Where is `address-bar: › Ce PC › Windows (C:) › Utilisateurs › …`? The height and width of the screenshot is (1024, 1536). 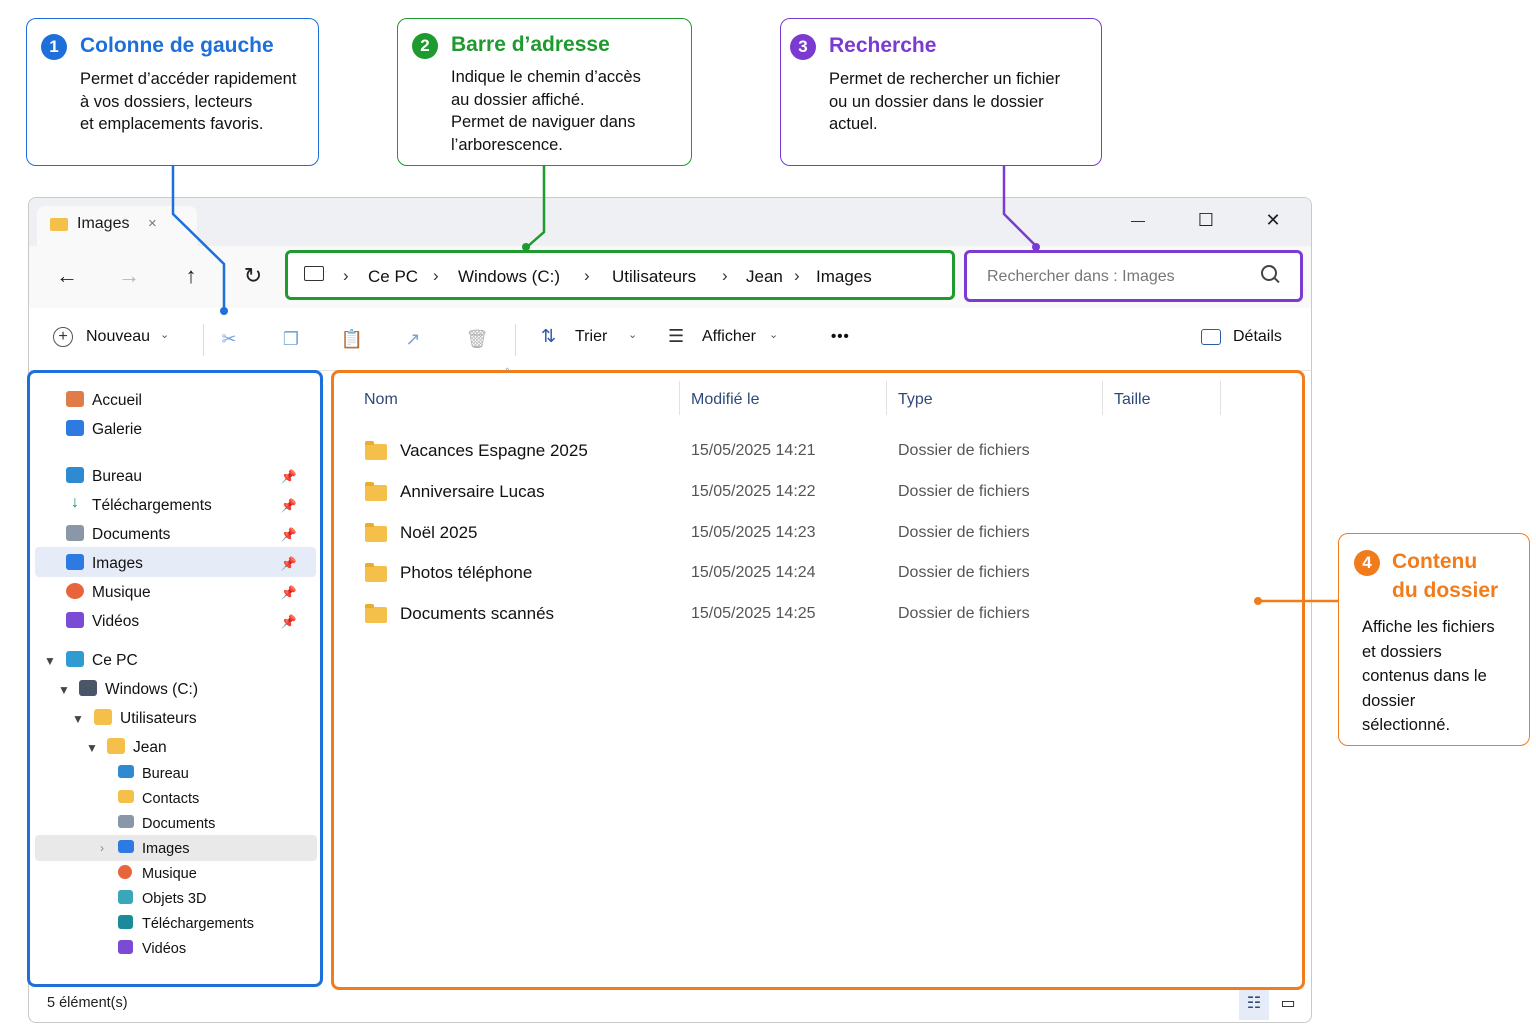
address-bar: › Ce PC › Windows (C:) › Utilisateurs › … is located at coordinates (620, 275).